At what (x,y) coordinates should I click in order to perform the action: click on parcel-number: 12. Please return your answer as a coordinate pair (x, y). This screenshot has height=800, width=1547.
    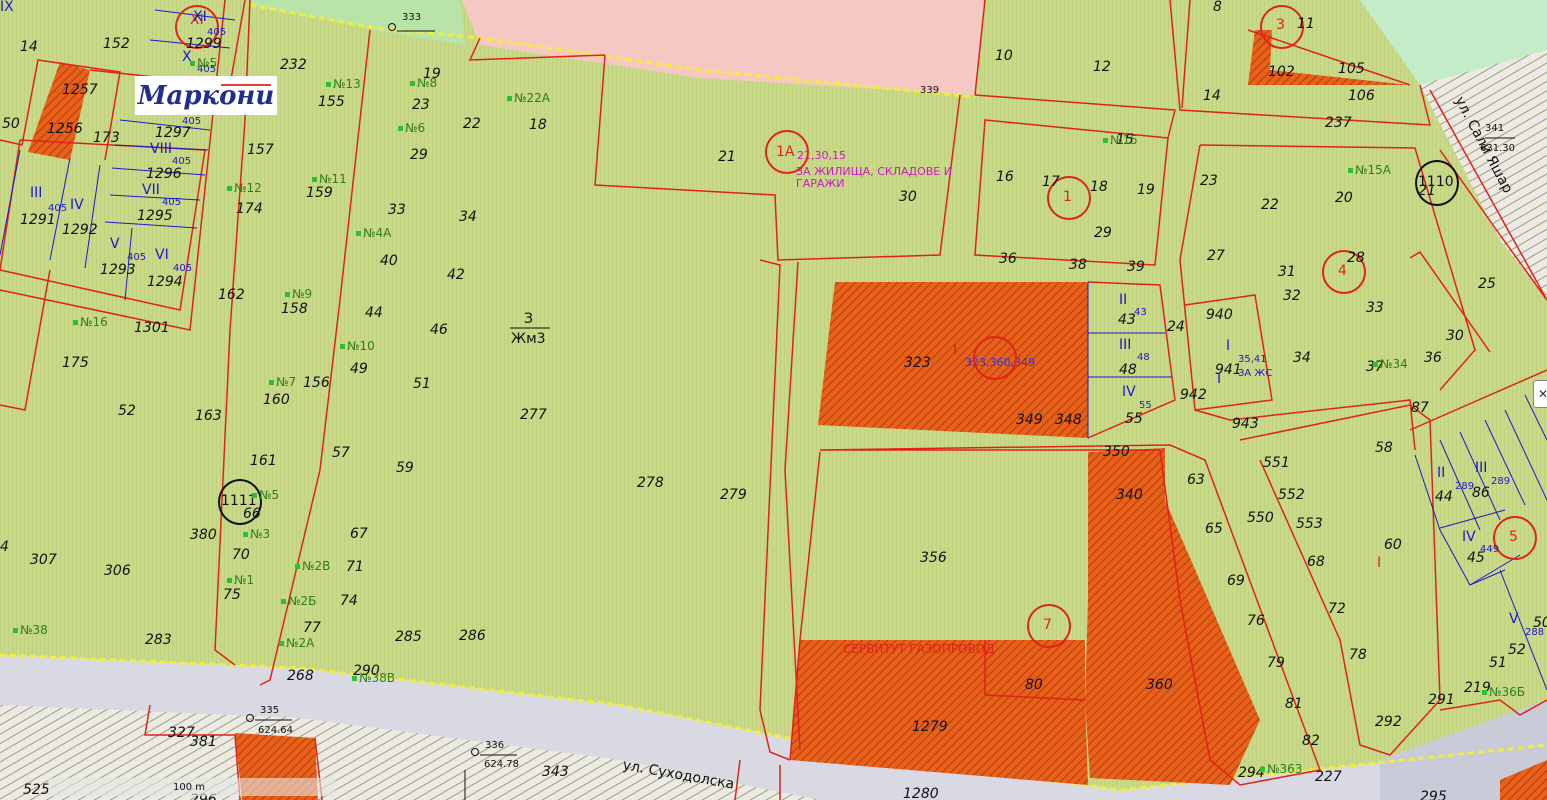
    Looking at the image, I should click on (1102, 67).